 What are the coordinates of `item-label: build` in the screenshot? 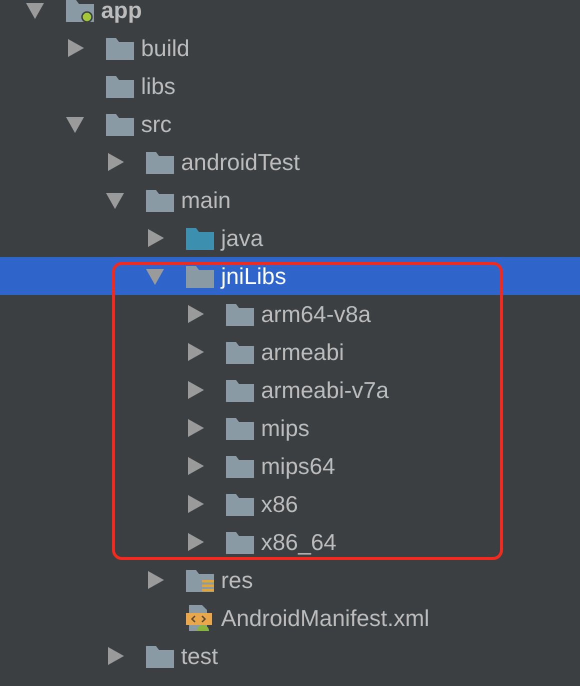 It's located at (165, 48).